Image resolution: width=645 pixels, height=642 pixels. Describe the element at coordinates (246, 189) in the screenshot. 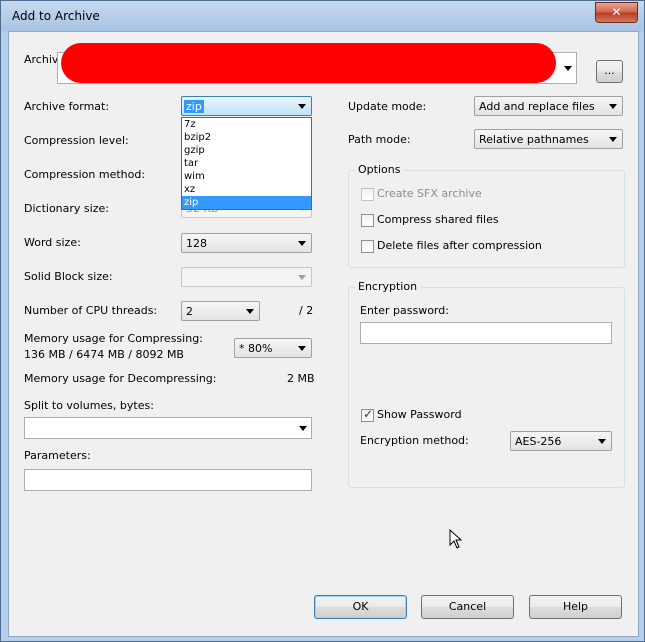

I see `format-option-xz: xz` at that location.